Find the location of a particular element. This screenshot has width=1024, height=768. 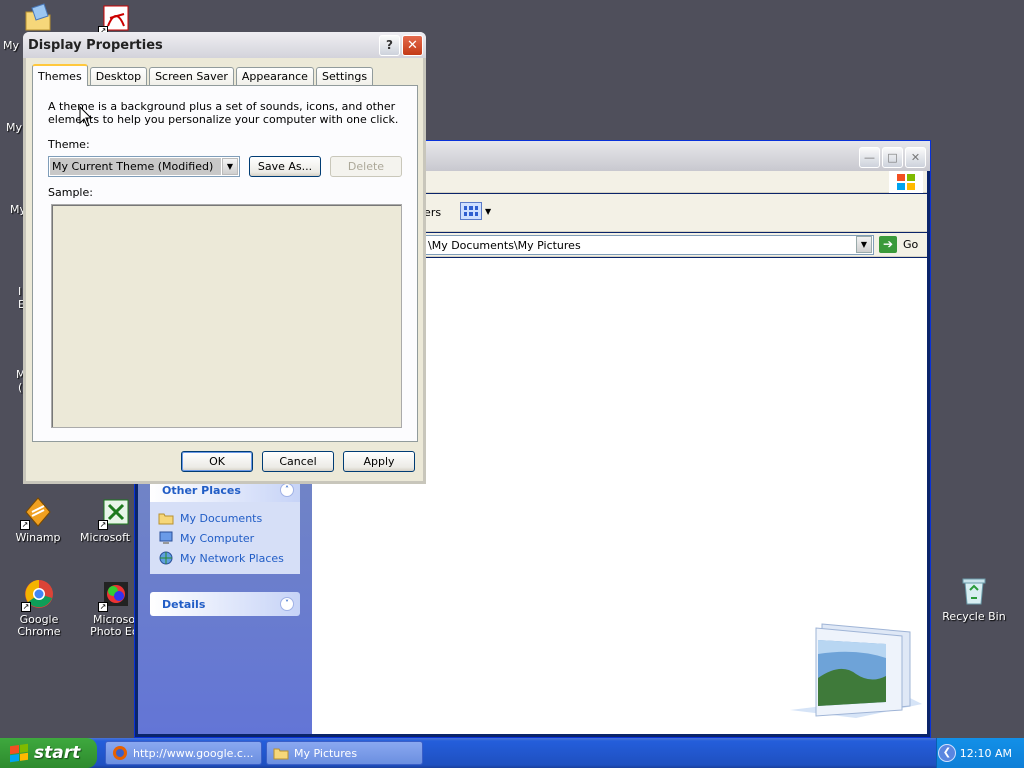

dialog-titlebar: Display Properties ? ✕ is located at coordinates (224, 45).